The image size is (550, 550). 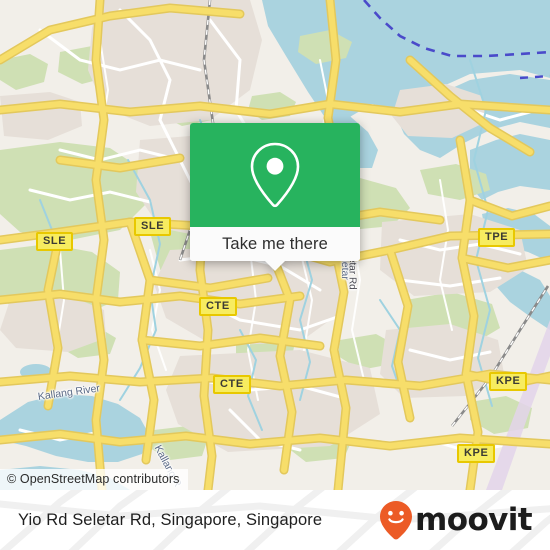 I want to click on map-popup-card: Take me there, so click(x=275, y=197).